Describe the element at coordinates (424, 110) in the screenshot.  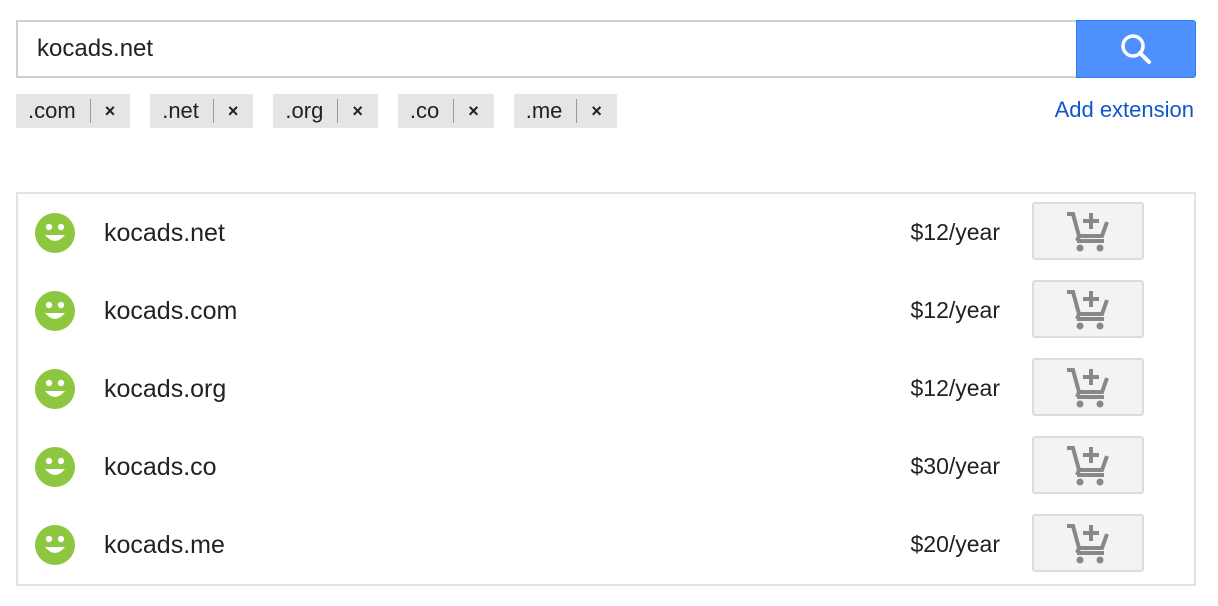
I see `extension-label: .co` at that location.